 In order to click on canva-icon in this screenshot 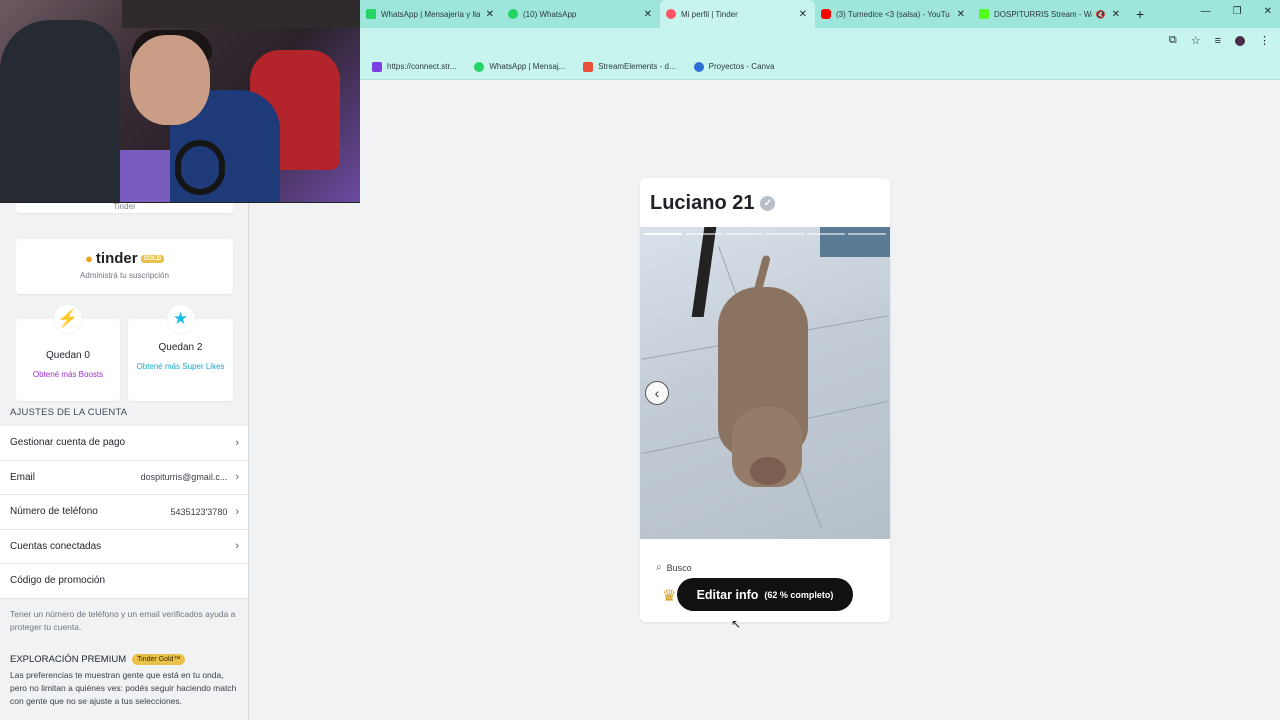, I will do `click(698, 66)`.